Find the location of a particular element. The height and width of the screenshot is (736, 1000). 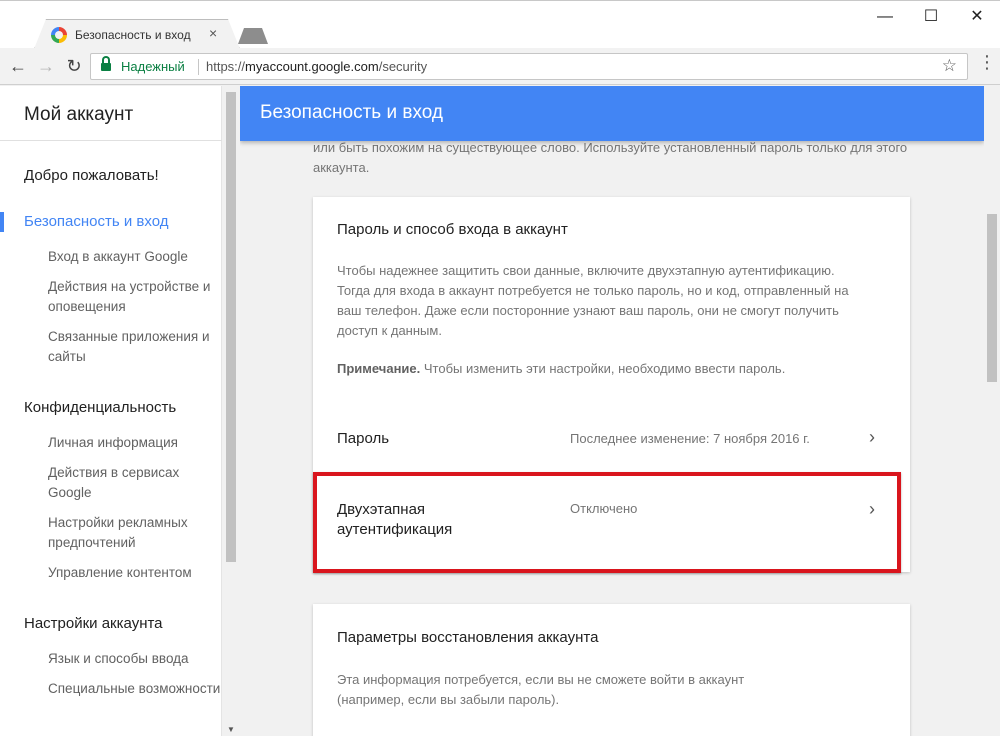

sidebar-scrollbar: ▼ is located at coordinates (231, 411).